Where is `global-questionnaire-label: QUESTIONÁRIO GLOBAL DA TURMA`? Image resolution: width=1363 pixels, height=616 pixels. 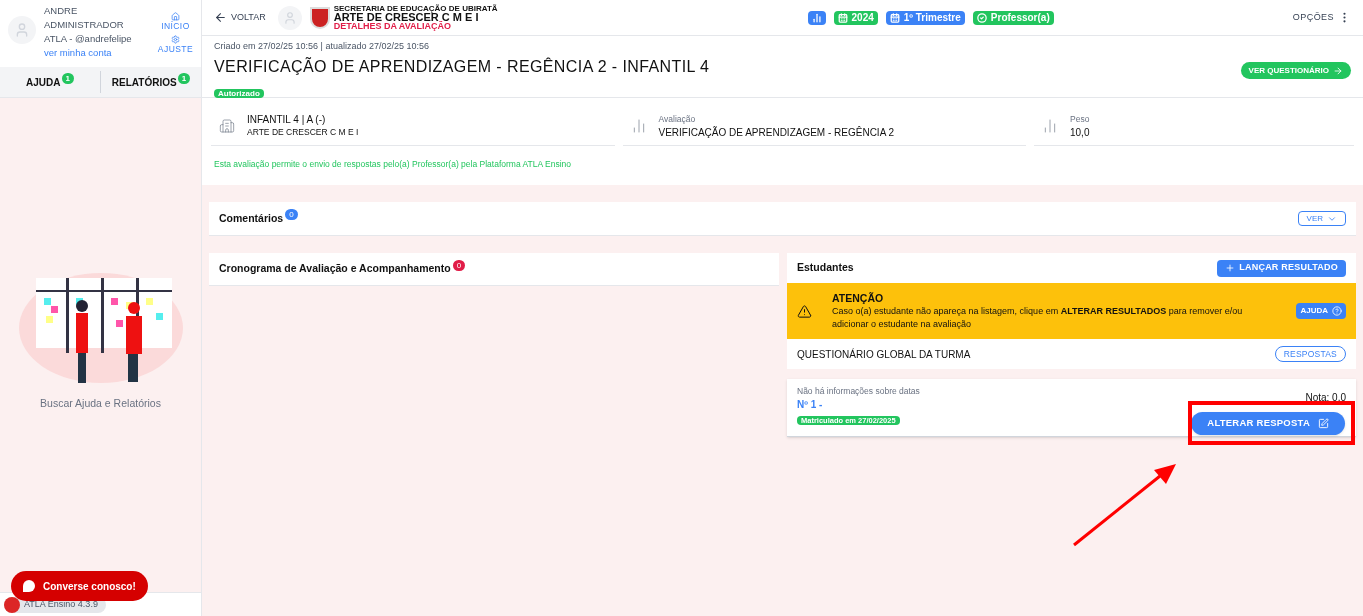
global-questionnaire-label: QUESTIONÁRIO GLOBAL DA TURMA is located at coordinates (884, 354).